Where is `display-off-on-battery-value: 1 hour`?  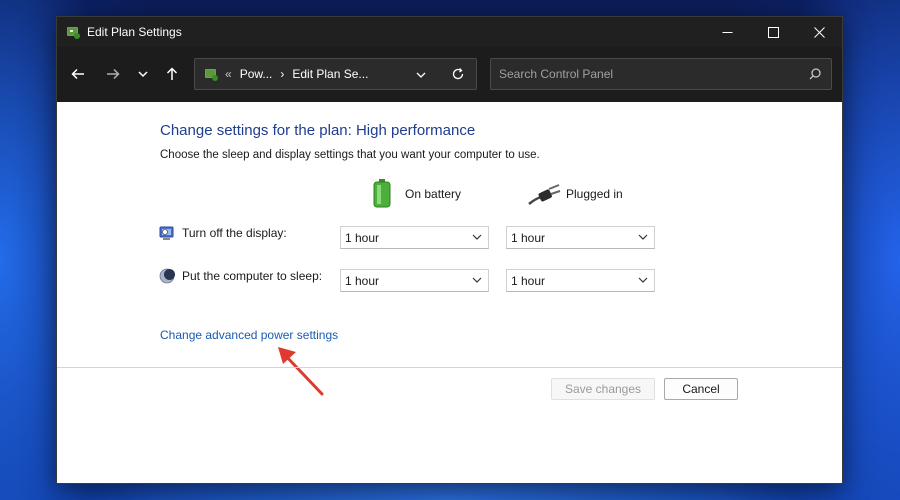 display-off-on-battery-value: 1 hour is located at coordinates (362, 237).